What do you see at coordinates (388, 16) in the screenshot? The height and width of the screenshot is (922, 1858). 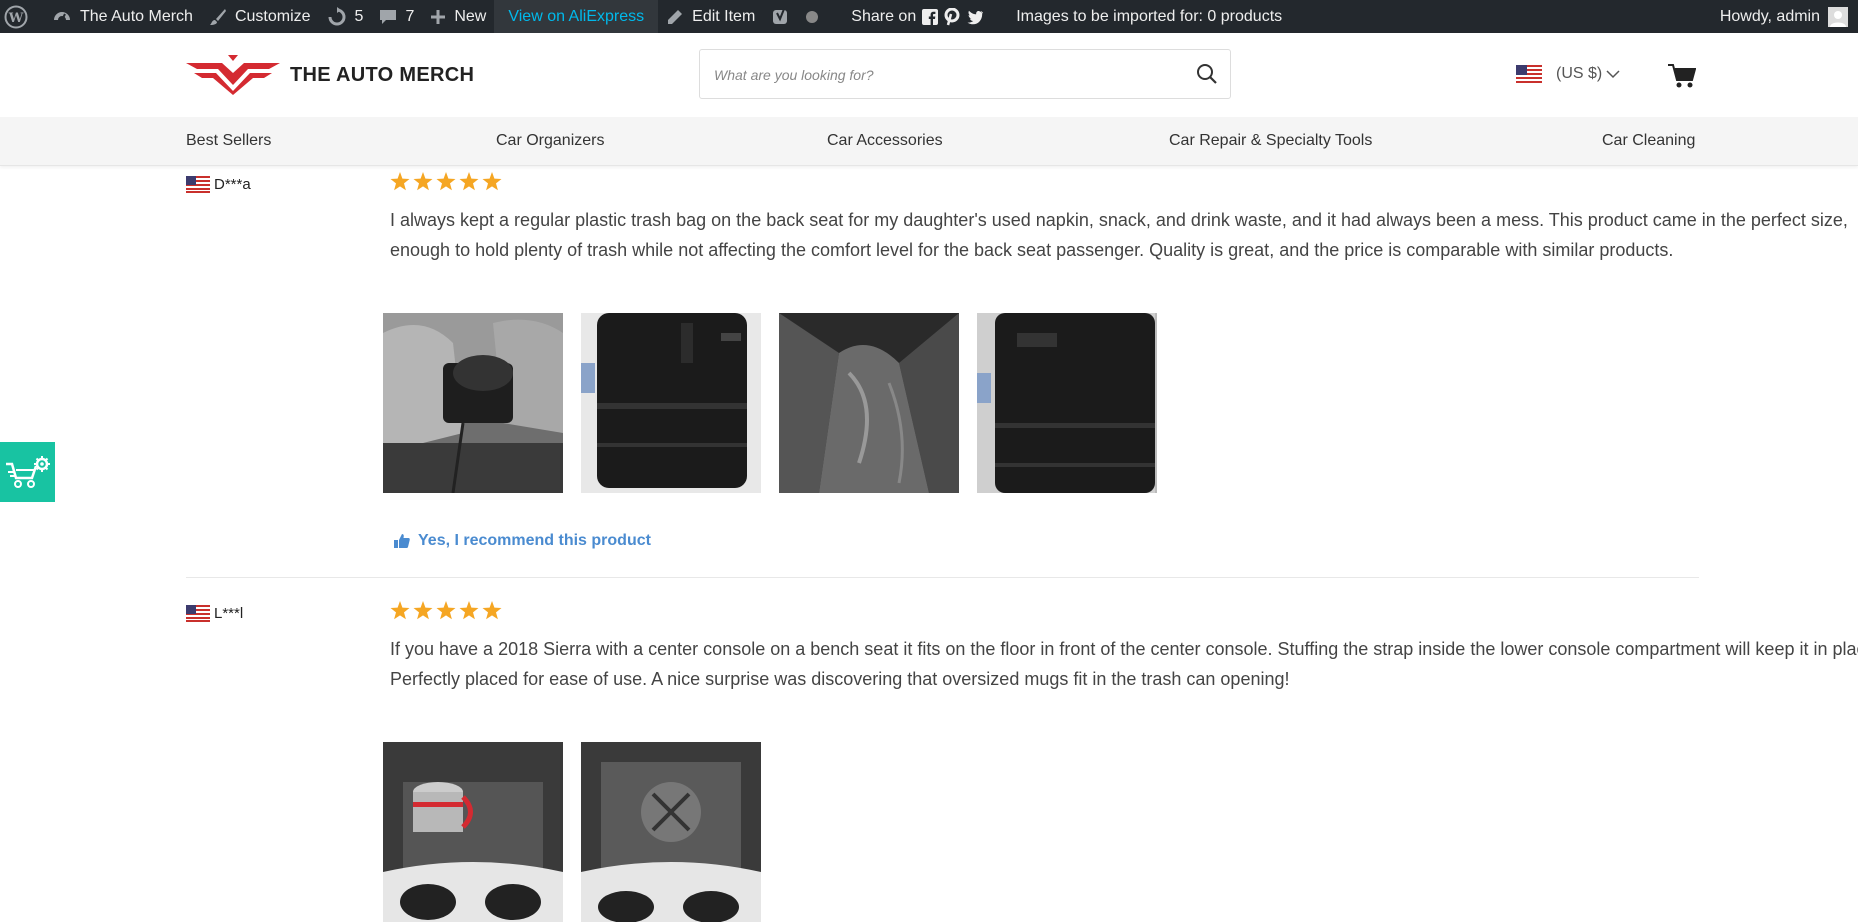 I see `comment-icon` at bounding box center [388, 16].